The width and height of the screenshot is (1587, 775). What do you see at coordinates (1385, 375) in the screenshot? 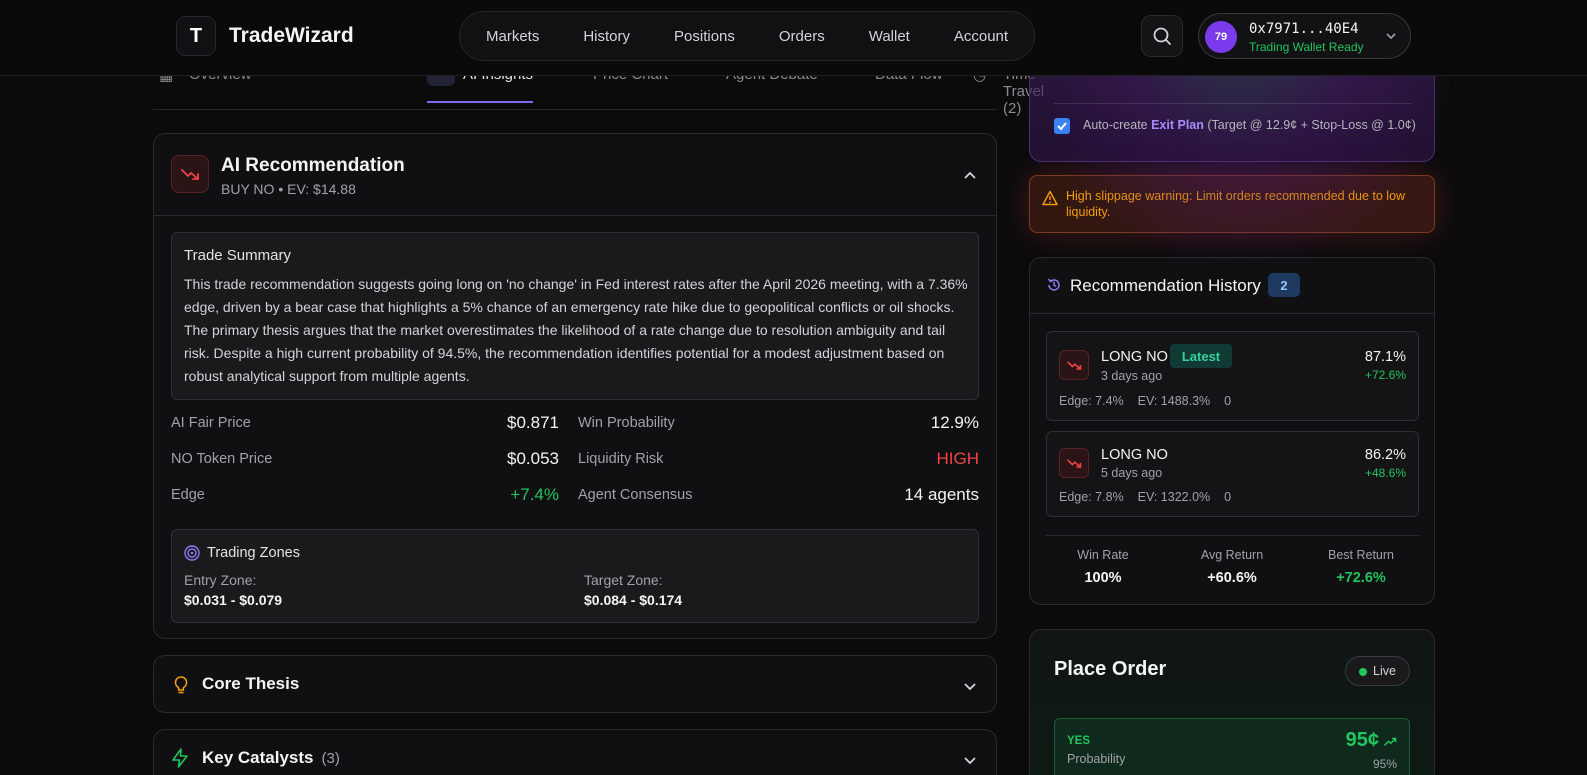
I see `history-return: +72.6%` at bounding box center [1385, 375].